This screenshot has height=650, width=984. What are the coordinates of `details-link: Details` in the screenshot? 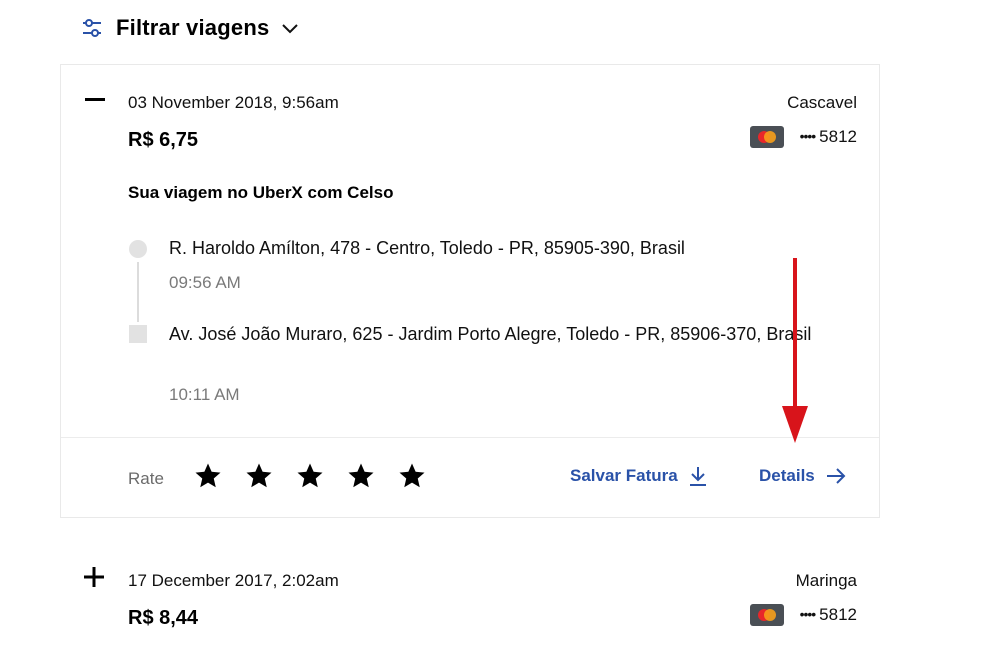 It's located at (803, 476).